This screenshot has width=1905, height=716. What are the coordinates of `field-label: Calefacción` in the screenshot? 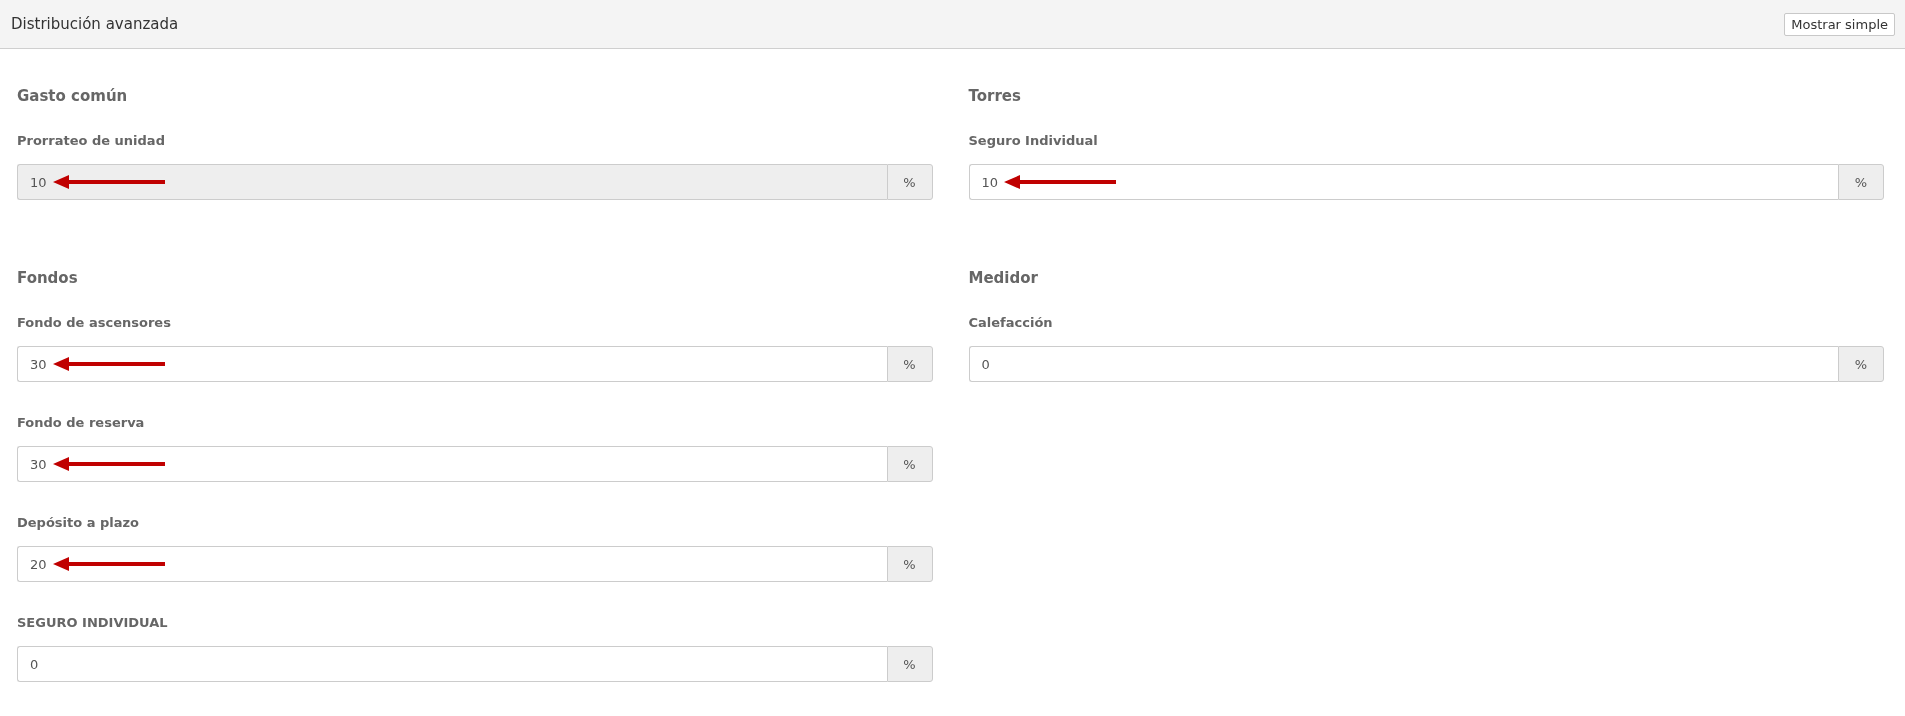 It's located at (1011, 322).